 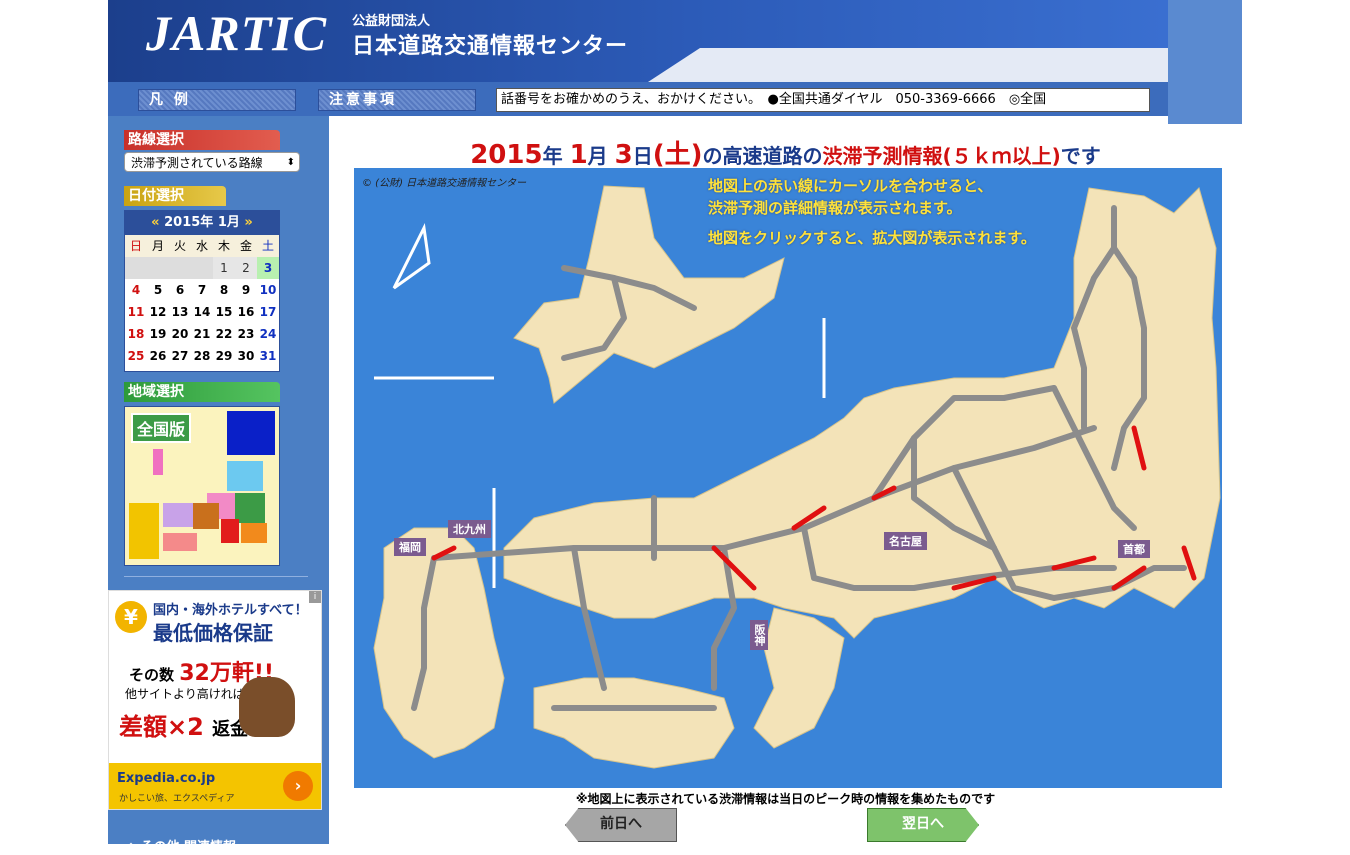 I want to click on region-tohoku, so click(x=245, y=476).